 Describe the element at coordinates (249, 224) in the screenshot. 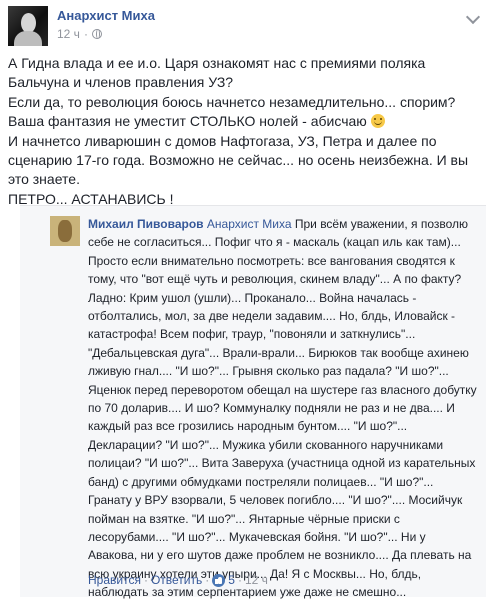

I see `comment-mention: Анархист Миха` at that location.